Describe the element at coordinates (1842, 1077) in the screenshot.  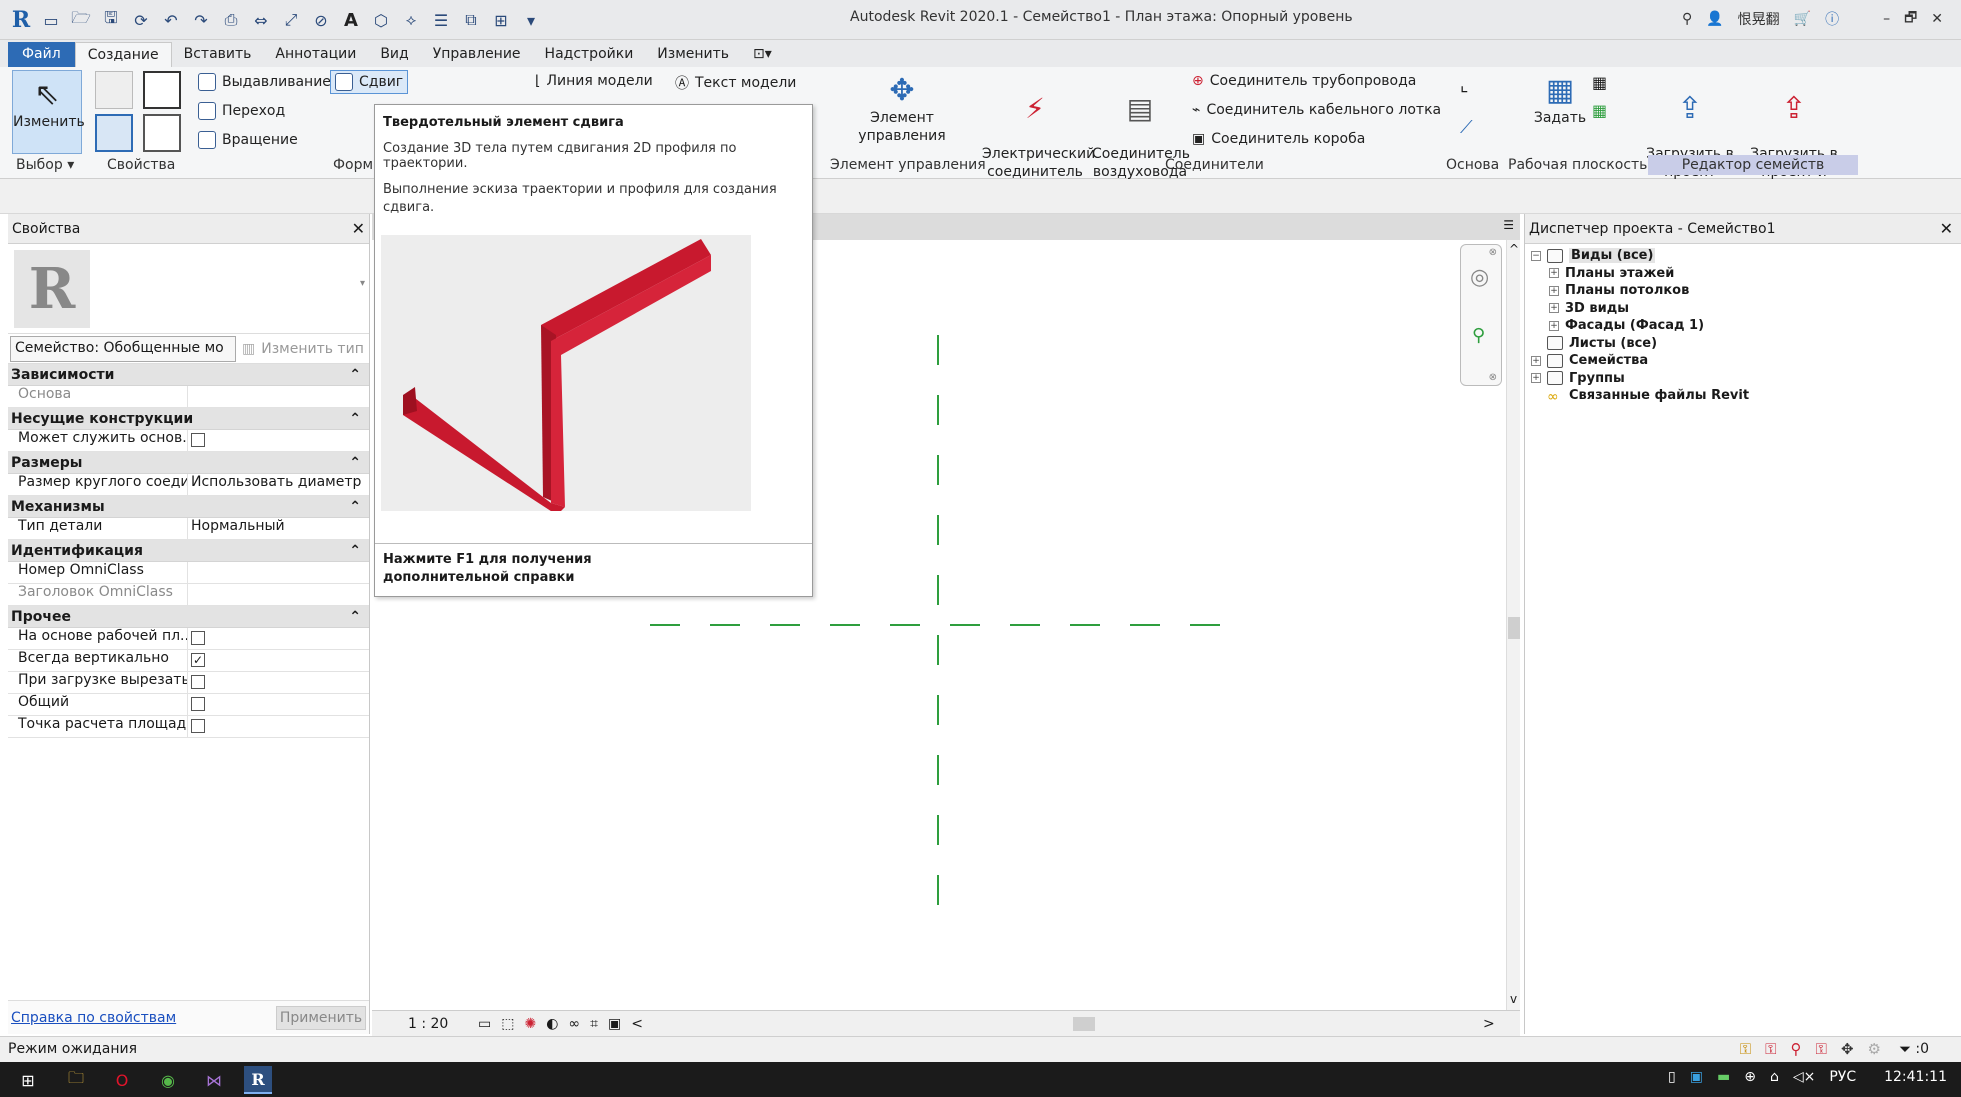
I see `language-indicator: РУС` at that location.